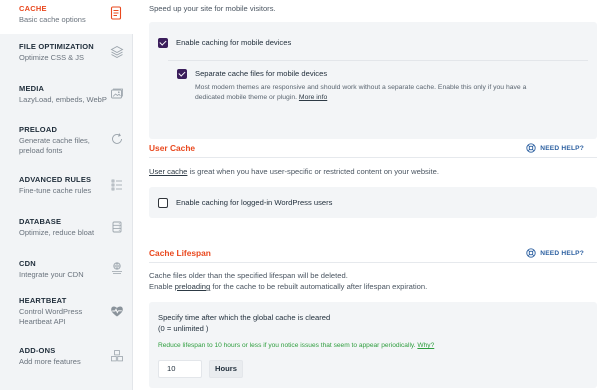 This screenshot has width=600, height=390. I want to click on heart-pulse-icon, so click(117, 311).